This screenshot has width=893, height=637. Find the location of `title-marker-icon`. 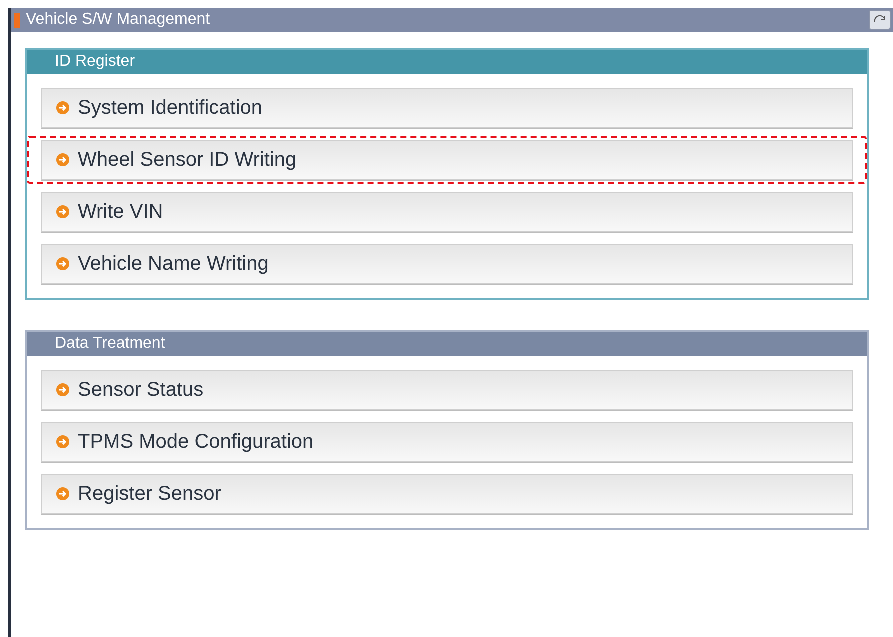

title-marker-icon is located at coordinates (17, 20).